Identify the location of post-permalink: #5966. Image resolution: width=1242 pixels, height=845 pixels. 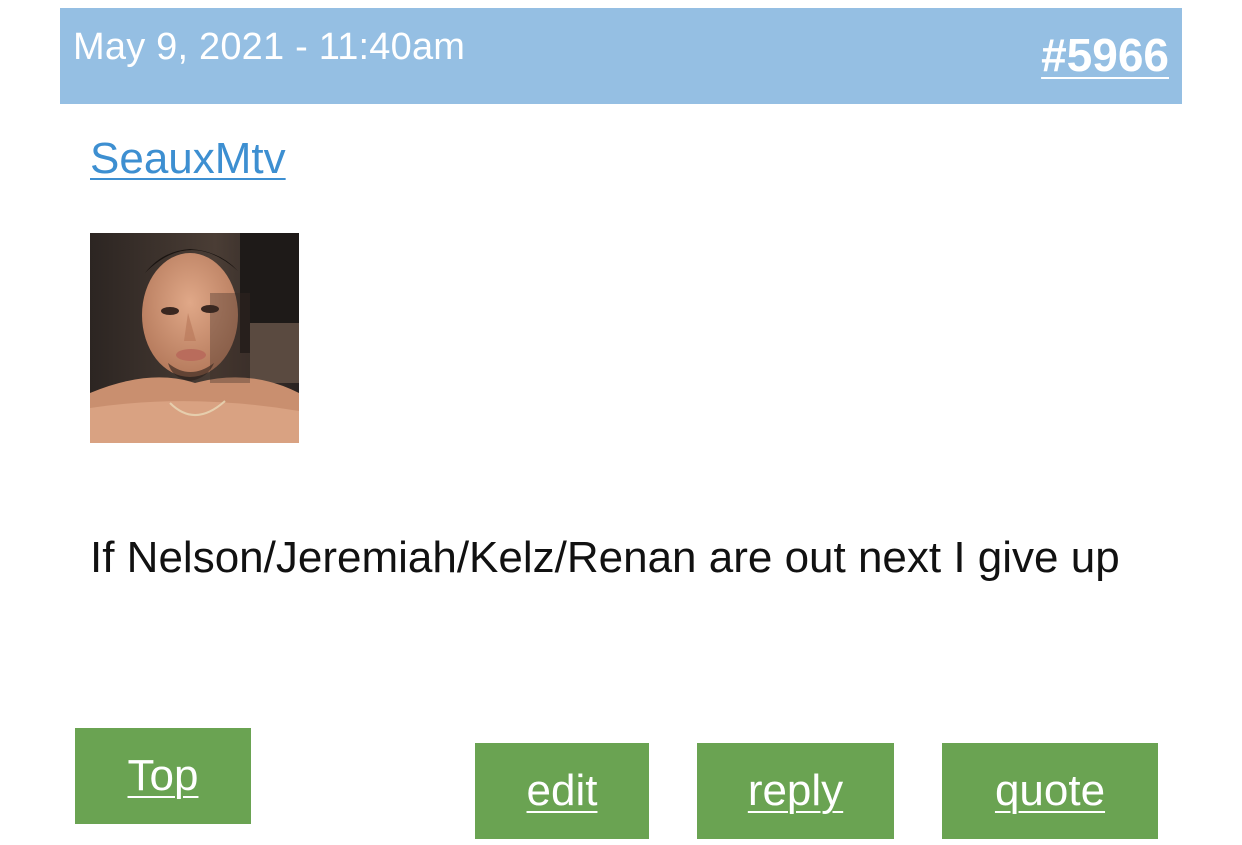
(1105, 55).